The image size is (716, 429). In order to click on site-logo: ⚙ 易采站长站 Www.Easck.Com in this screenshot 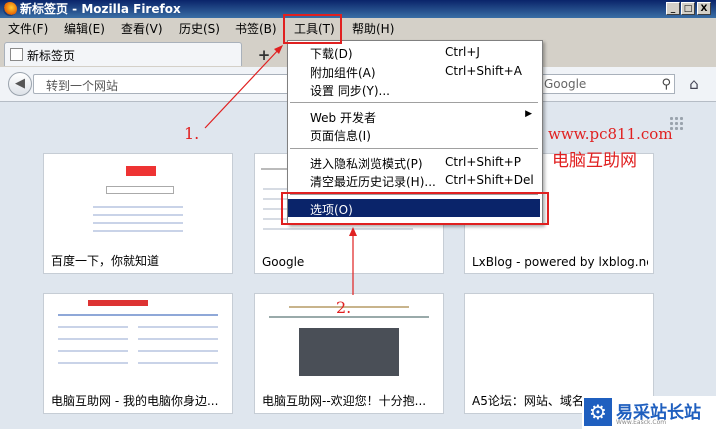, I will do `click(649, 412)`.